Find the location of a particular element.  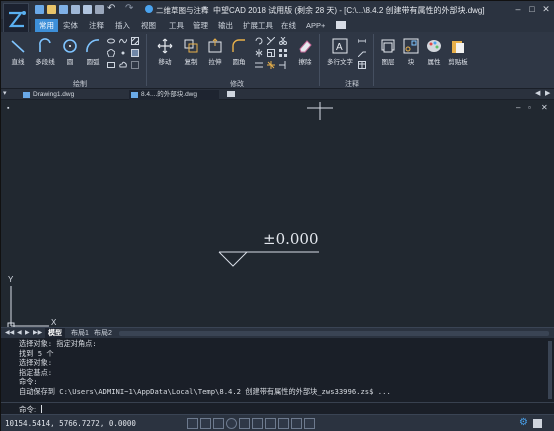

save-as-icon is located at coordinates (75, 9).